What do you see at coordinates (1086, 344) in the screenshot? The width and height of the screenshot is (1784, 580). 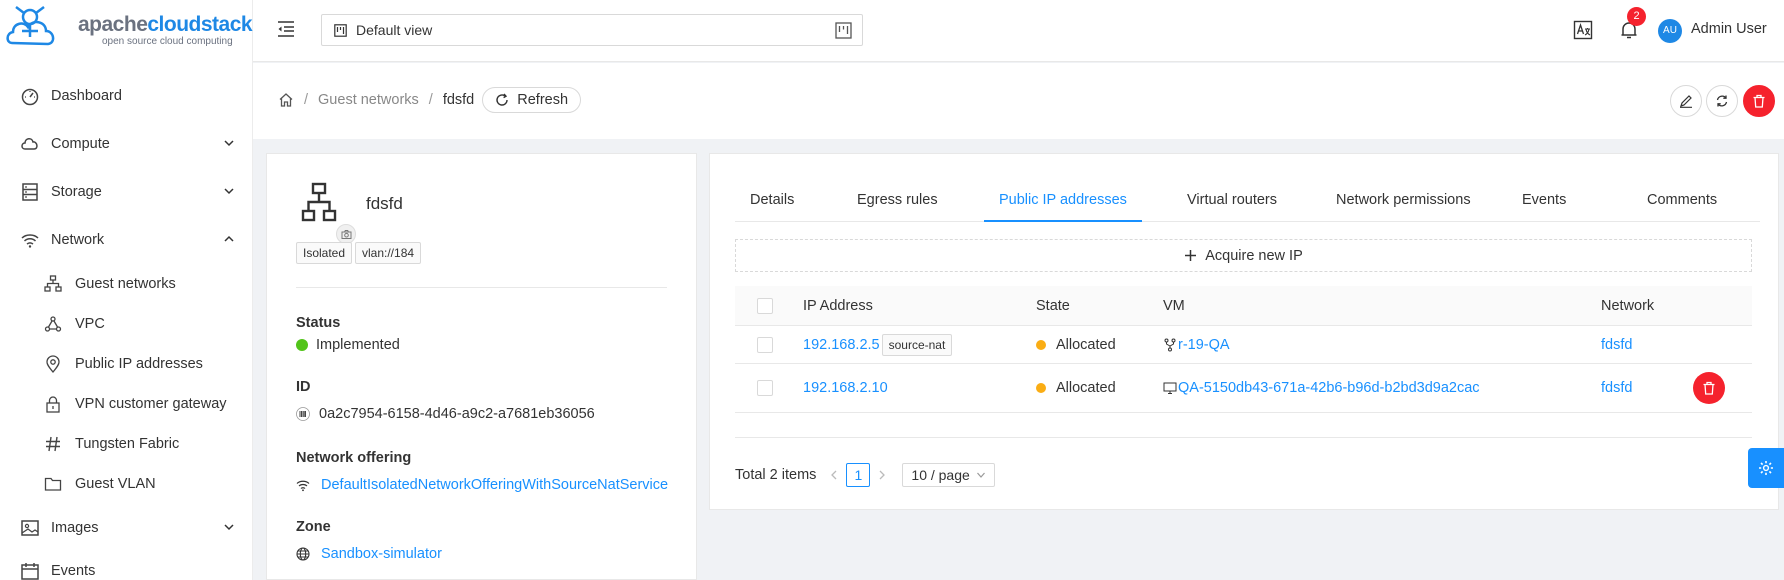 I see `state-text: Allocated` at bounding box center [1086, 344].